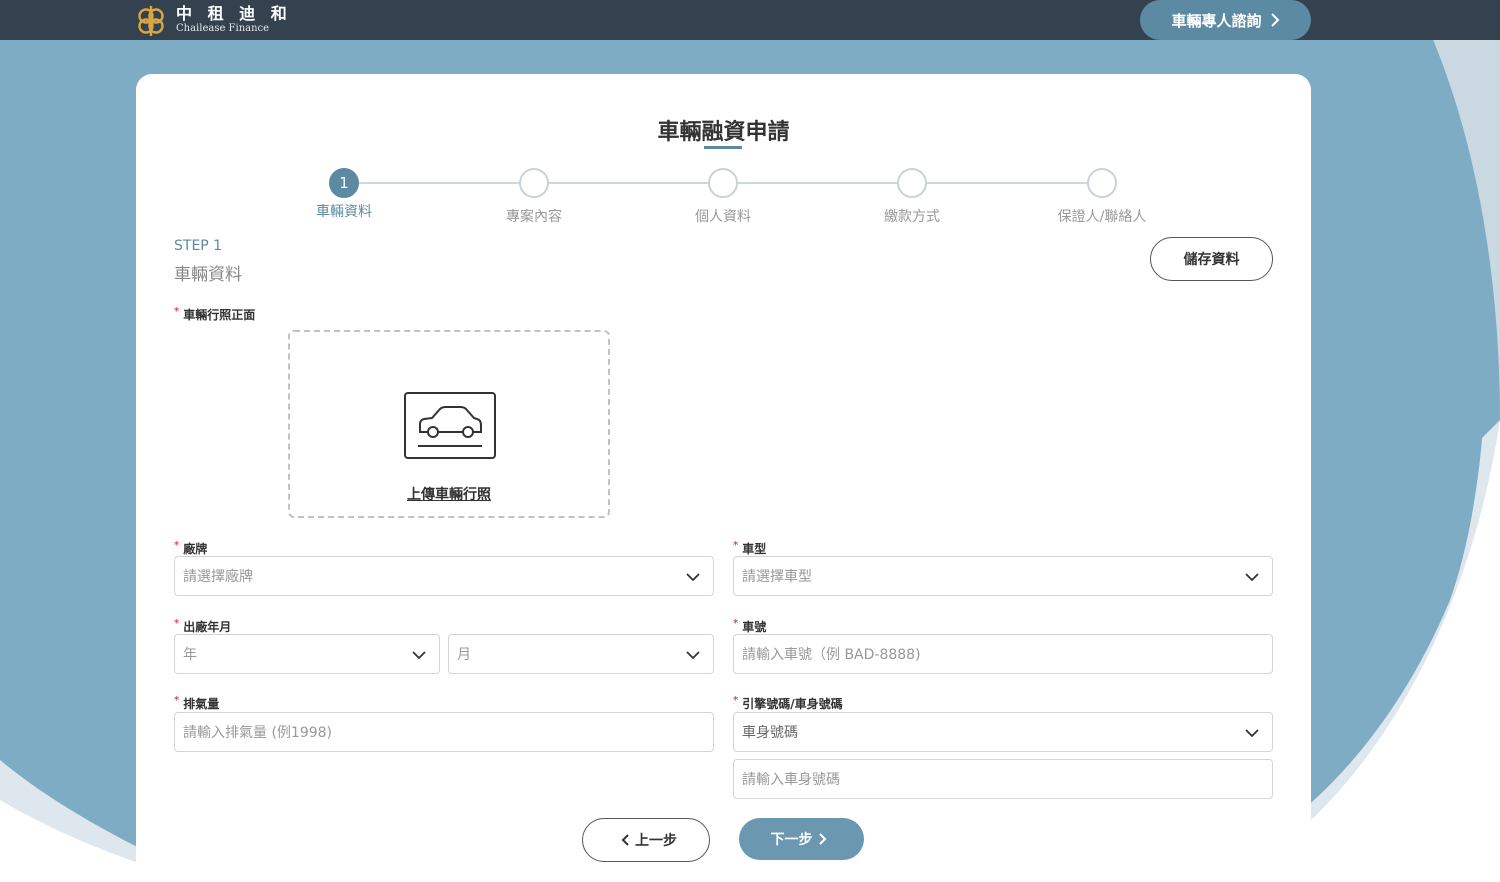 The image size is (1500, 882). What do you see at coordinates (1003, 732) in the screenshot?
I see `number-type-select: 車身號碼` at bounding box center [1003, 732].